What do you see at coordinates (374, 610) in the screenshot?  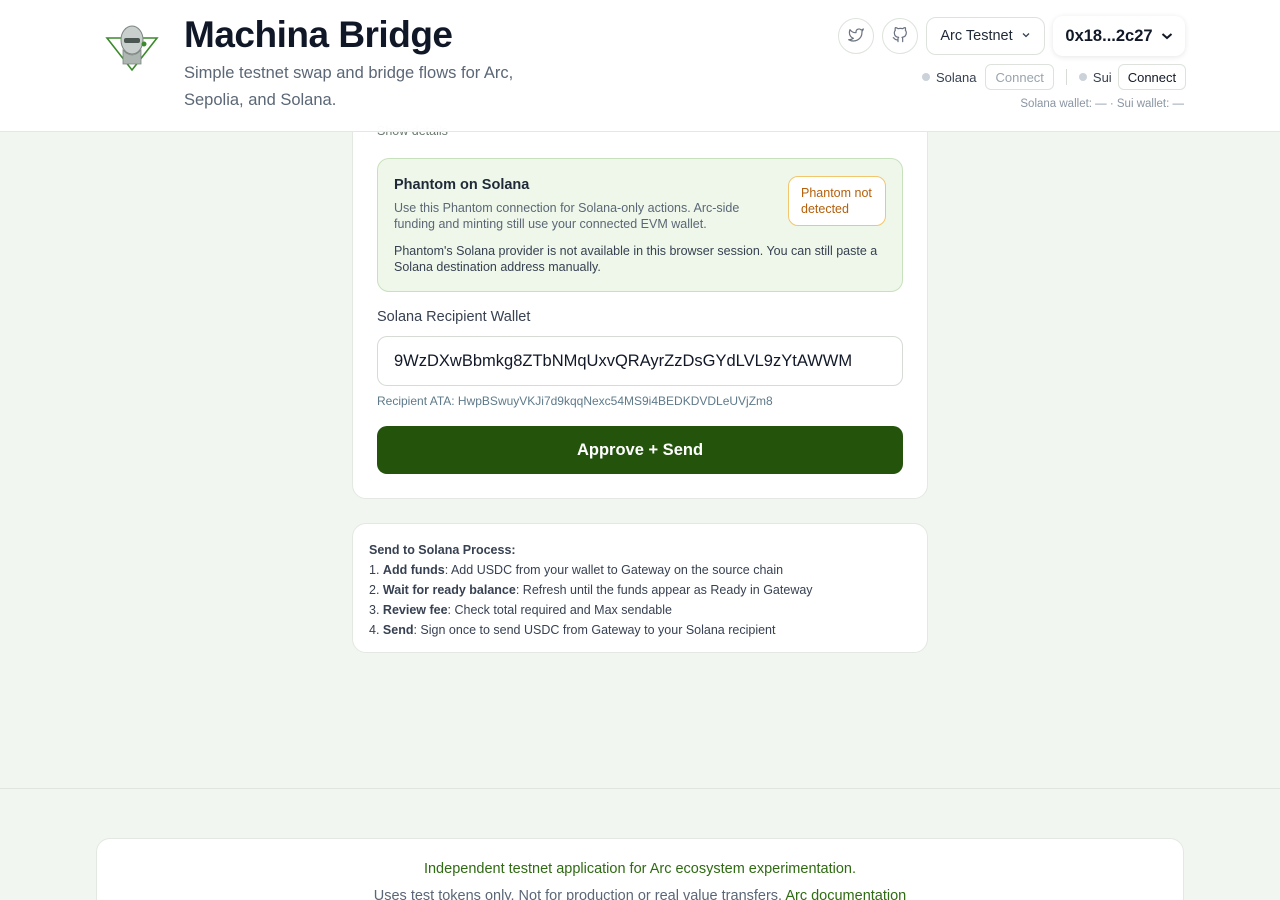 I see `step-number: 3.` at bounding box center [374, 610].